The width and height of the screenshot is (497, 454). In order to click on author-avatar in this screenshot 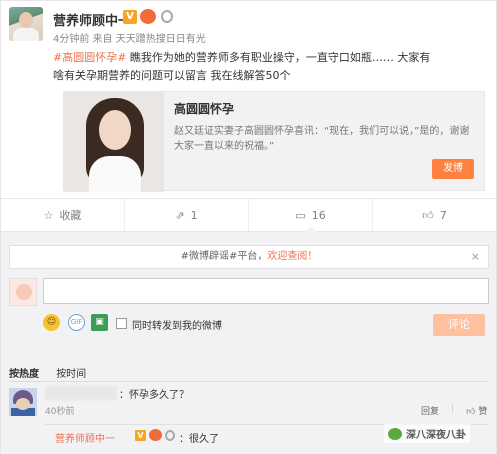, I will do `click(26, 24)`.